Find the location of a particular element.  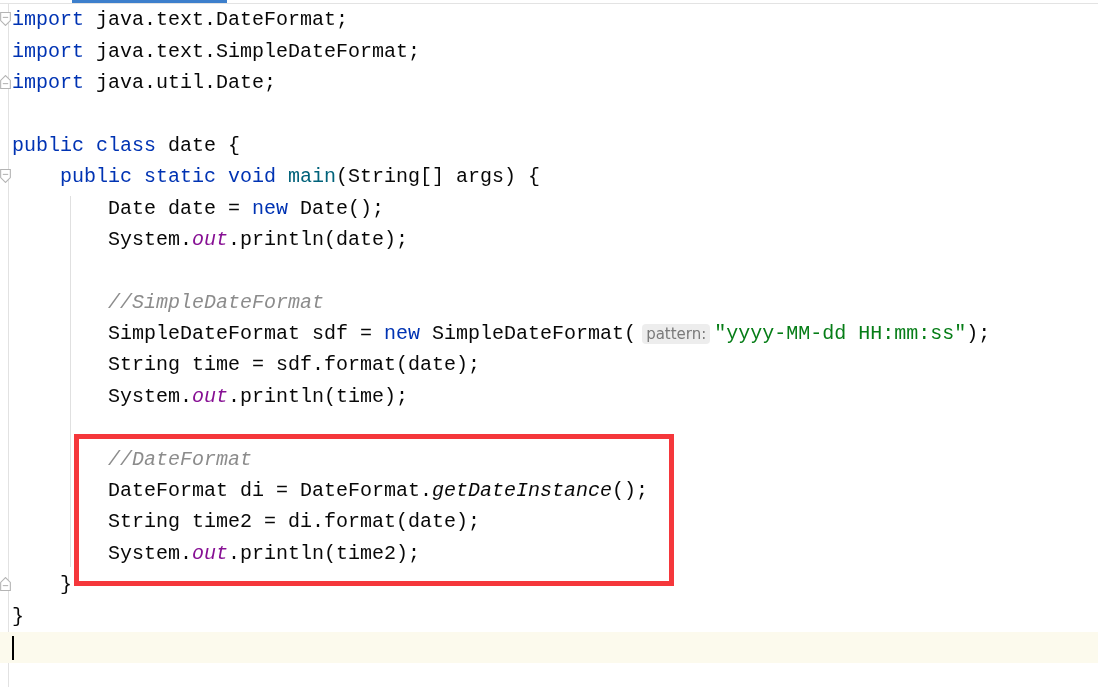

code-line: public class date { is located at coordinates (126, 145).